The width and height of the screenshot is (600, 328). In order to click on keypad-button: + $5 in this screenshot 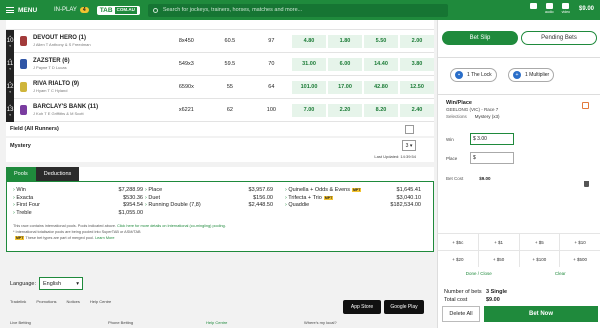, I will do `click(540, 242)`.